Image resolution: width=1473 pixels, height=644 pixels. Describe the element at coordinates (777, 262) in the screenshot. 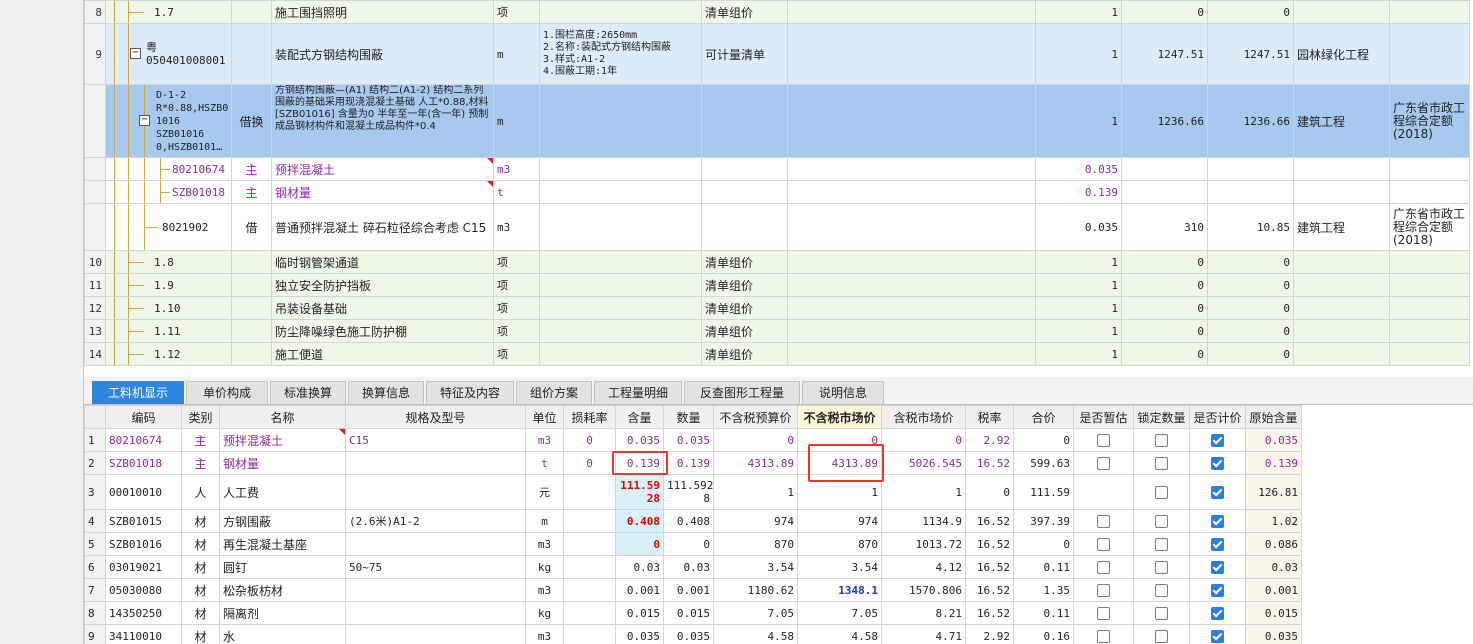

I see `bill-row: 10 1.8 临时钢管架通道项清单组价 1 0 0` at that location.